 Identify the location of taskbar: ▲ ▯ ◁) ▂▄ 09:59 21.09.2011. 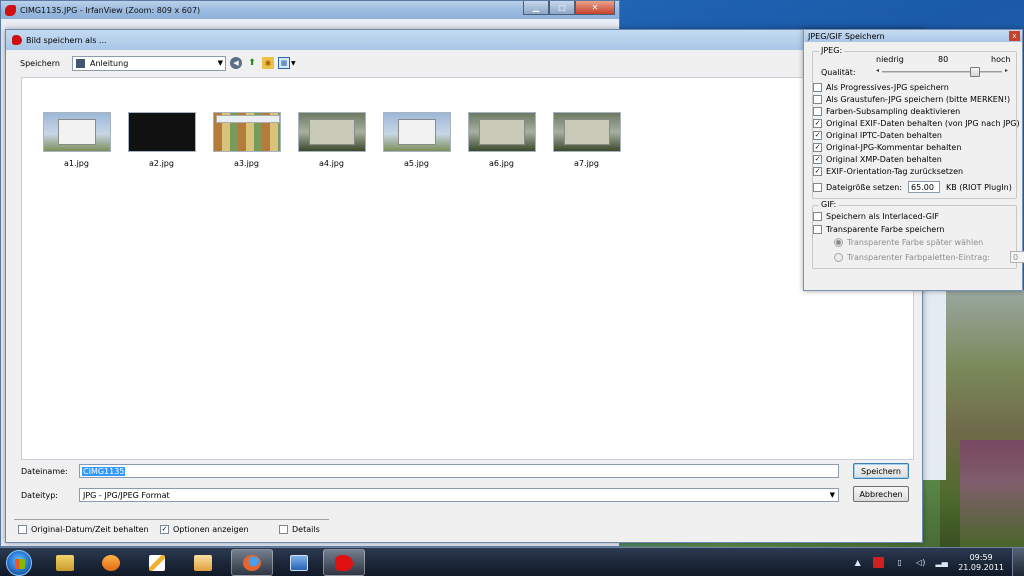
(512, 561).